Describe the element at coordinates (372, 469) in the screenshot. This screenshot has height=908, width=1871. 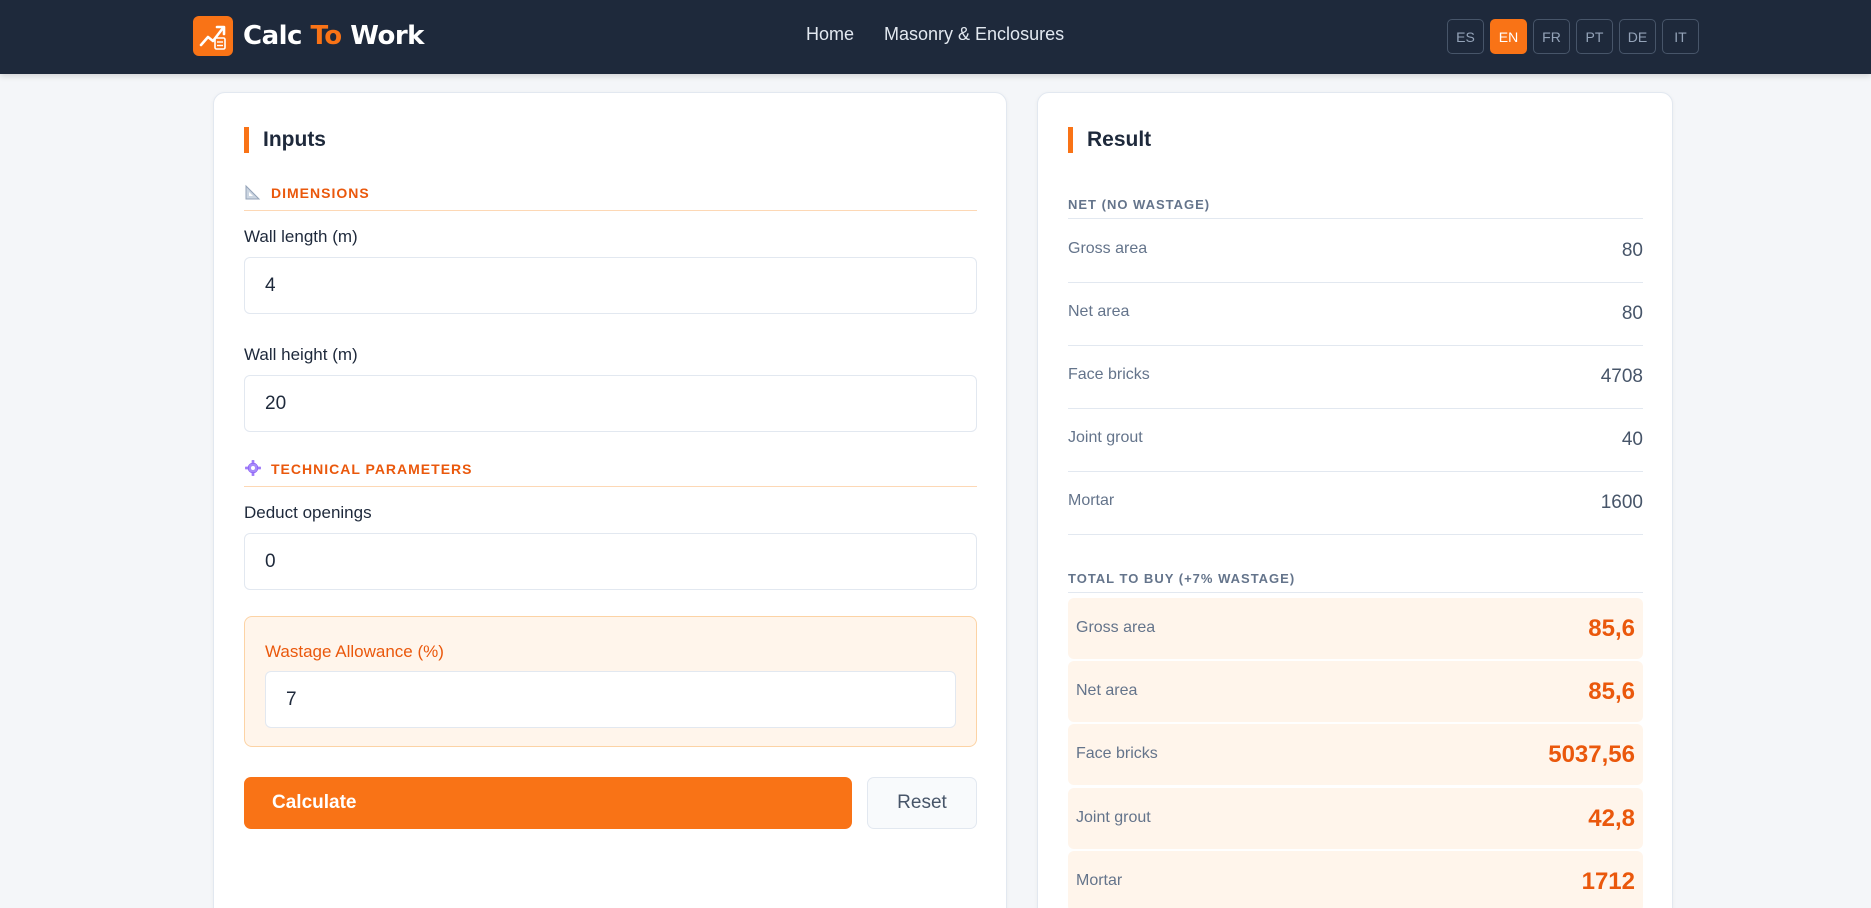
I see `technical-section-label: TECHNICAL PARAMETERS` at that location.